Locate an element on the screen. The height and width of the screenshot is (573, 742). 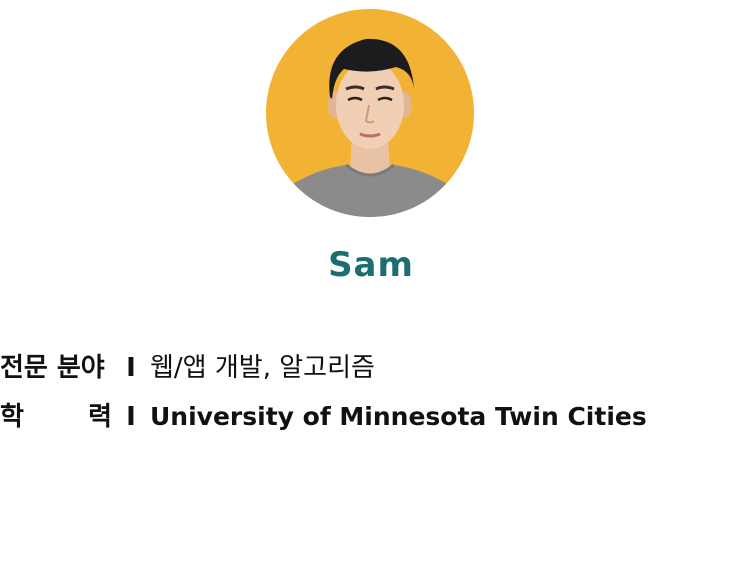
specialty-row: 전문 분야 I 웹/앱 개발, 알고리즘 is located at coordinates (187, 368).